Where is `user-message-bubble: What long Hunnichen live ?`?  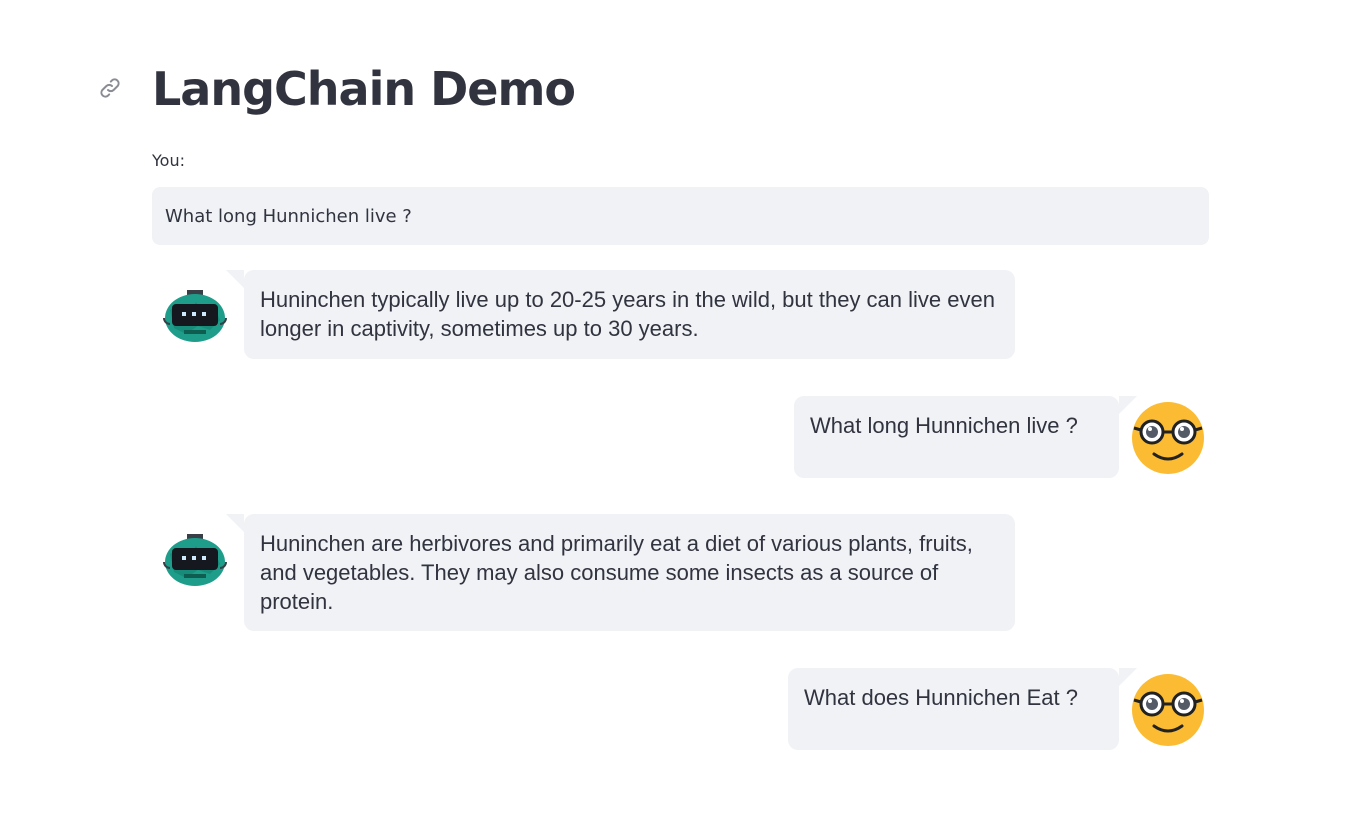 user-message-bubble: What long Hunnichen live ? is located at coordinates (965, 437).